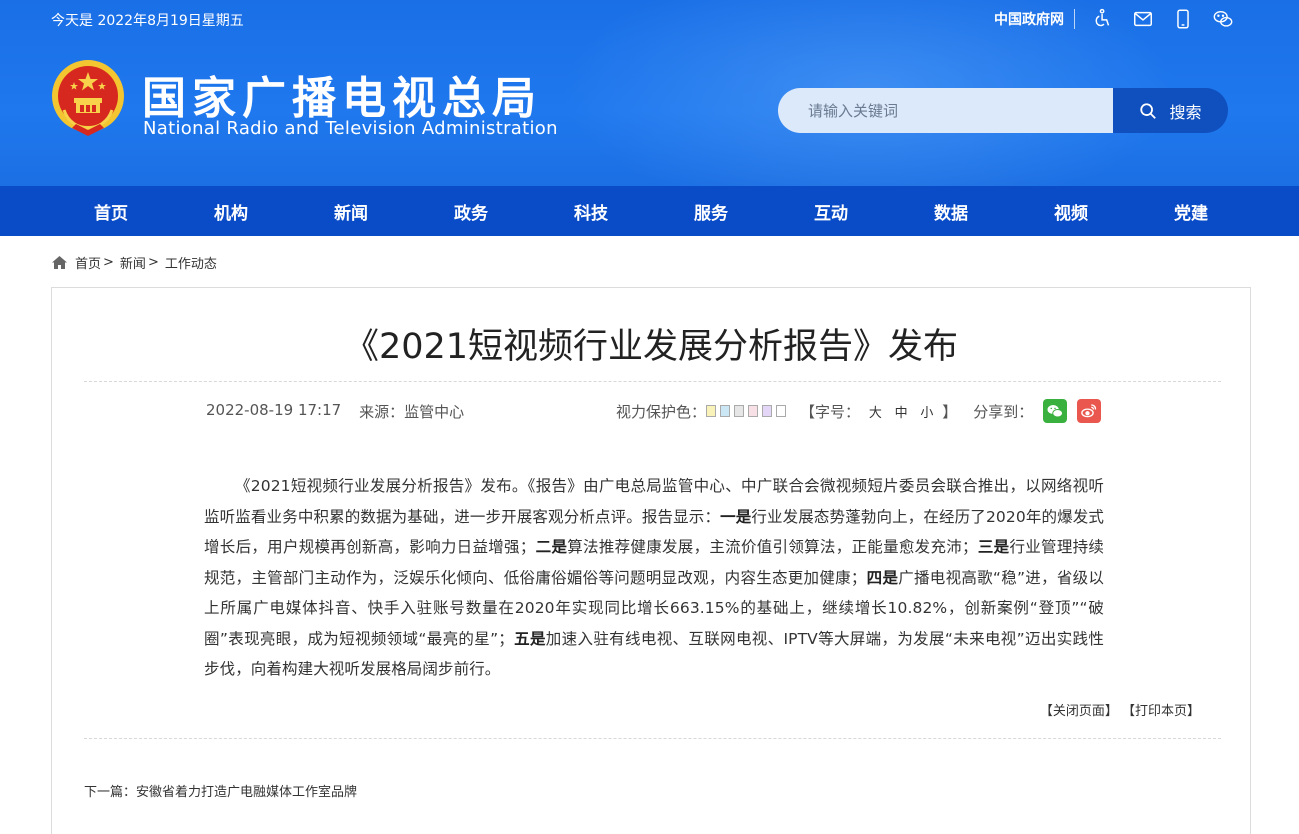 This screenshot has width=1299, height=834. I want to click on share-wechat-button, so click(1055, 411).